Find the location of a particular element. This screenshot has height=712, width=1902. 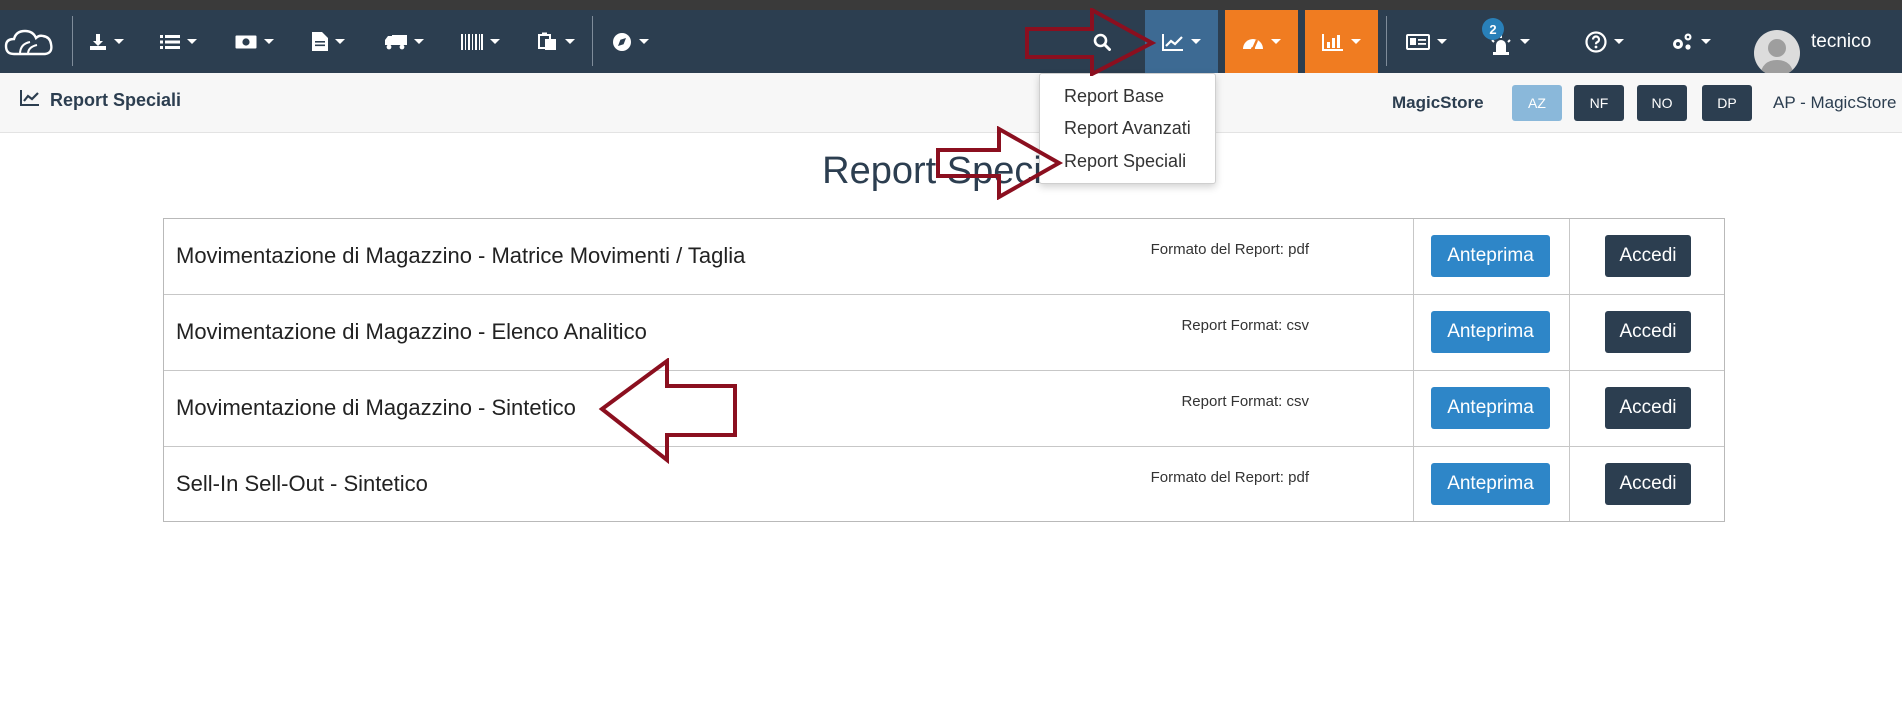

menu-item-report-base: Report Base is located at coordinates (1114, 96).